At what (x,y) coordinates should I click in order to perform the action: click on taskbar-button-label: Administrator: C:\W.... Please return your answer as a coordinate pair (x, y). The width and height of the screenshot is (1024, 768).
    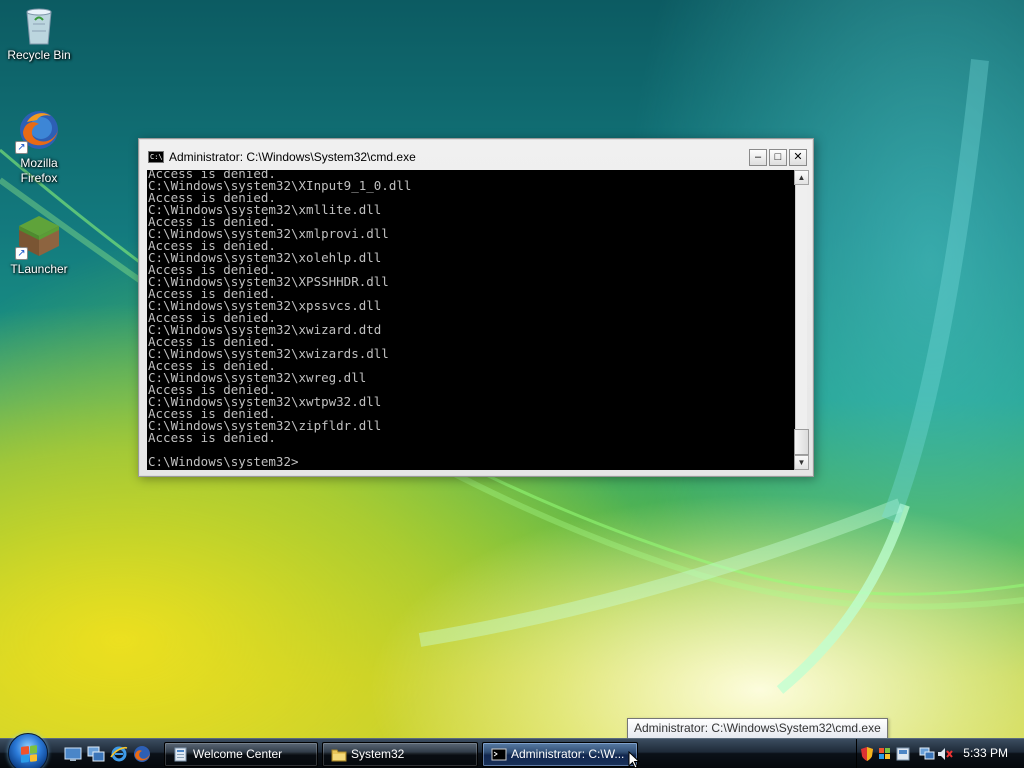
    Looking at the image, I should click on (568, 754).